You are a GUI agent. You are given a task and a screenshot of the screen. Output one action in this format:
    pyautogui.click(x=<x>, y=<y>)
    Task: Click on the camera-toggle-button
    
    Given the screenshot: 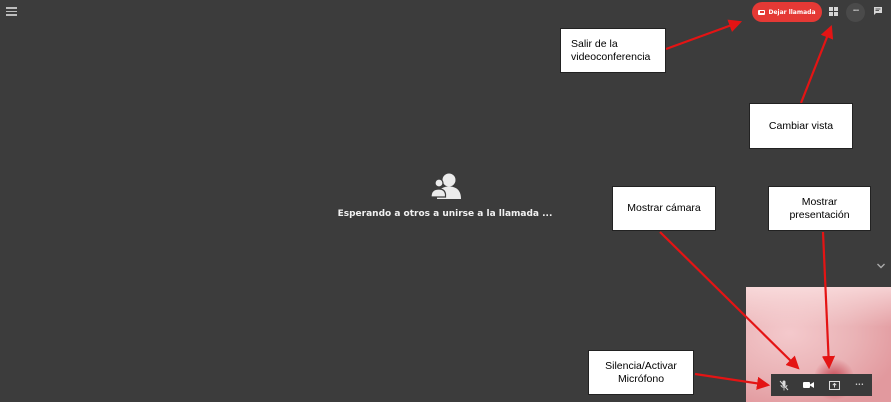 What is the action you would take?
    pyautogui.click(x=809, y=385)
    